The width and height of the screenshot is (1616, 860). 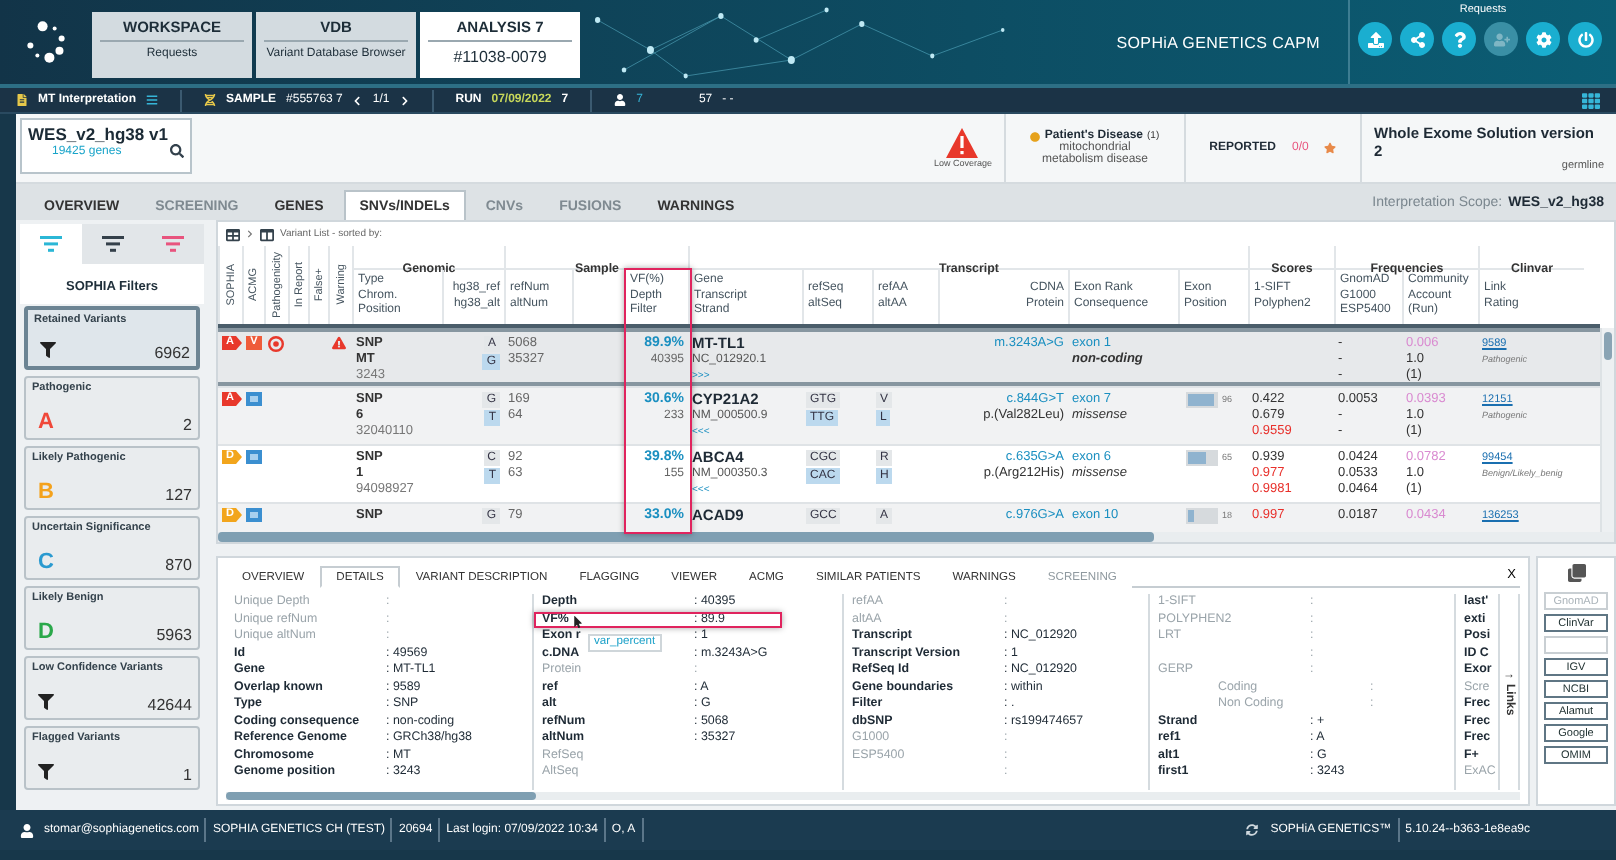 I want to click on status-icon, so click(x=1035, y=136).